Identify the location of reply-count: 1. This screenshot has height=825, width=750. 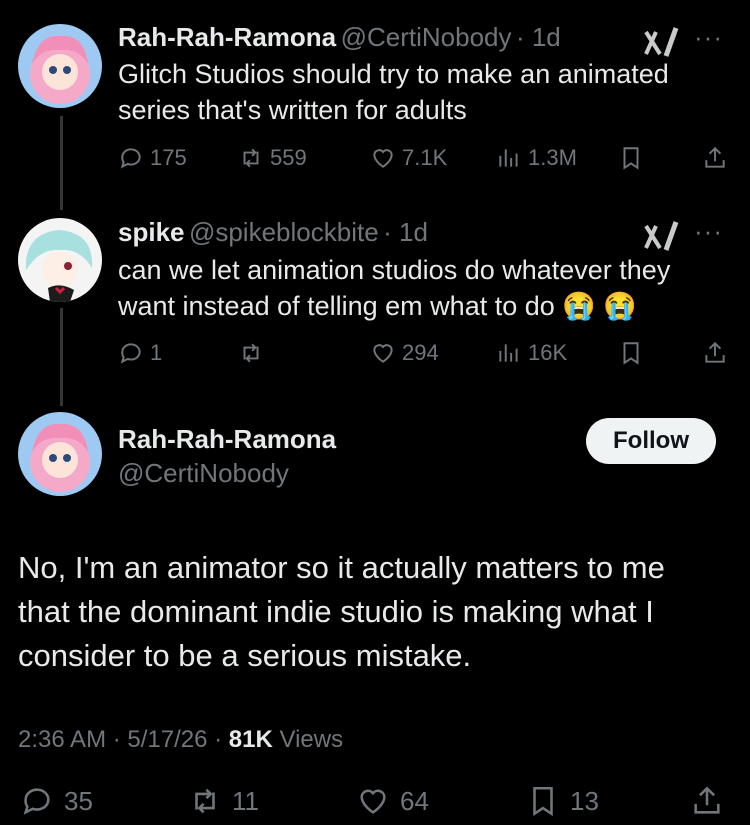
(156, 352).